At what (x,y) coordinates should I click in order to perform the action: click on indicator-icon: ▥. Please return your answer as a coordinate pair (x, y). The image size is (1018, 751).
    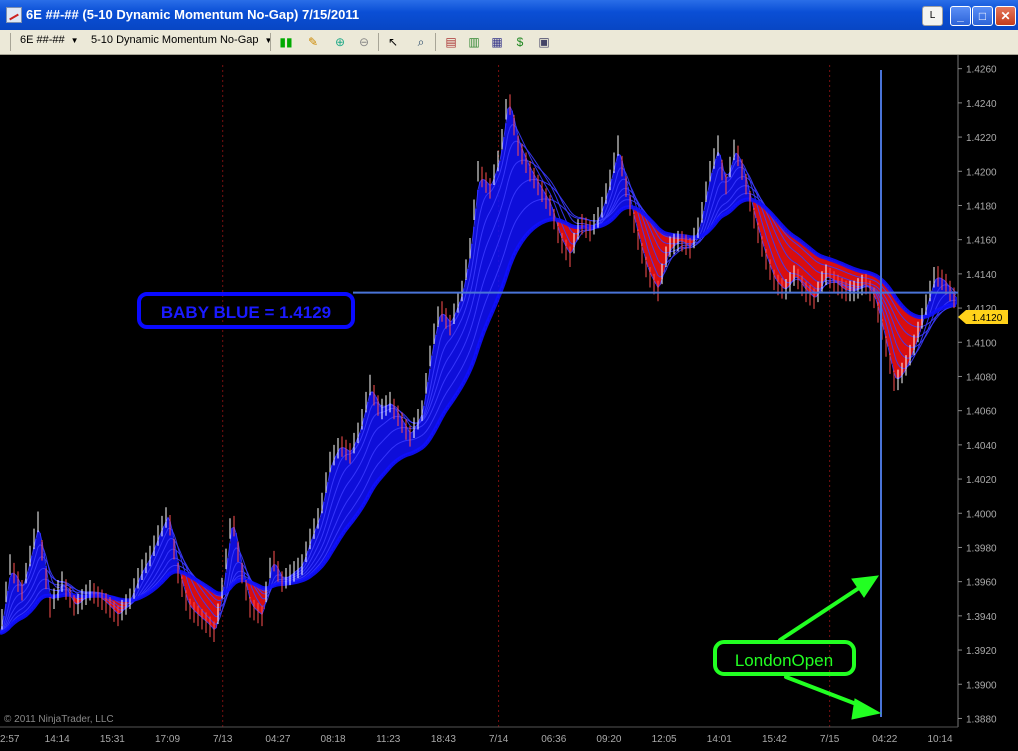
    Looking at the image, I should click on (474, 42).